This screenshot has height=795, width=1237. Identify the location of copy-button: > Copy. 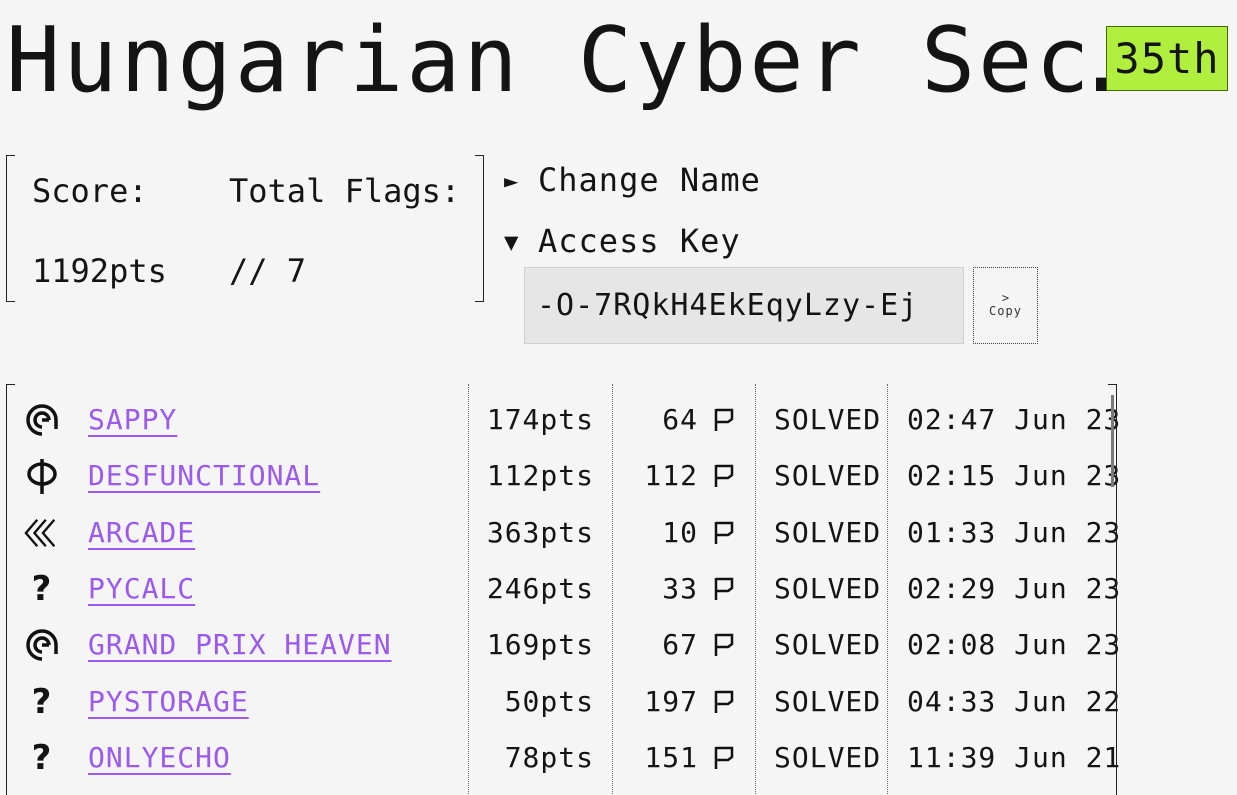
(1005, 305).